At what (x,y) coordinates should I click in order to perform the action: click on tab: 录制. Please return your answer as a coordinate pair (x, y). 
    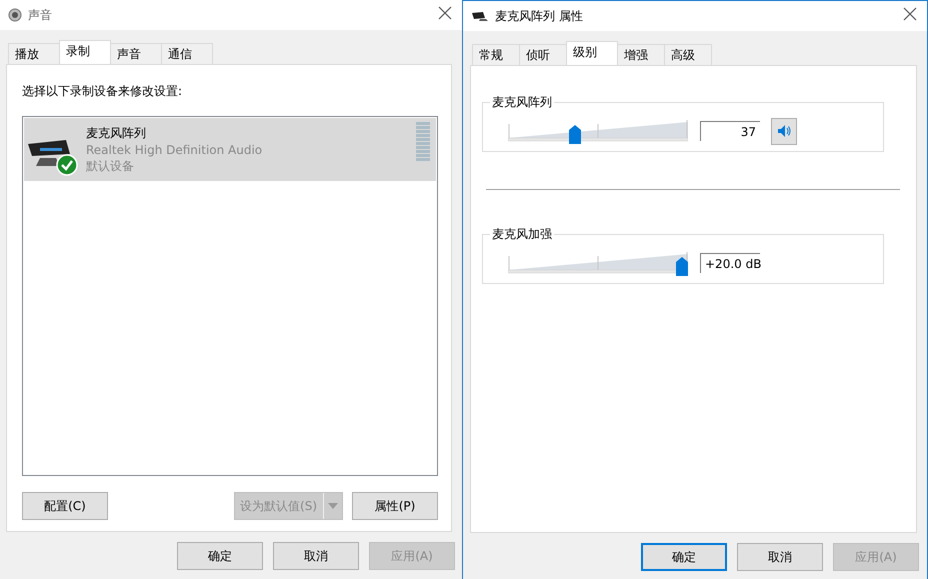
    Looking at the image, I should click on (85, 52).